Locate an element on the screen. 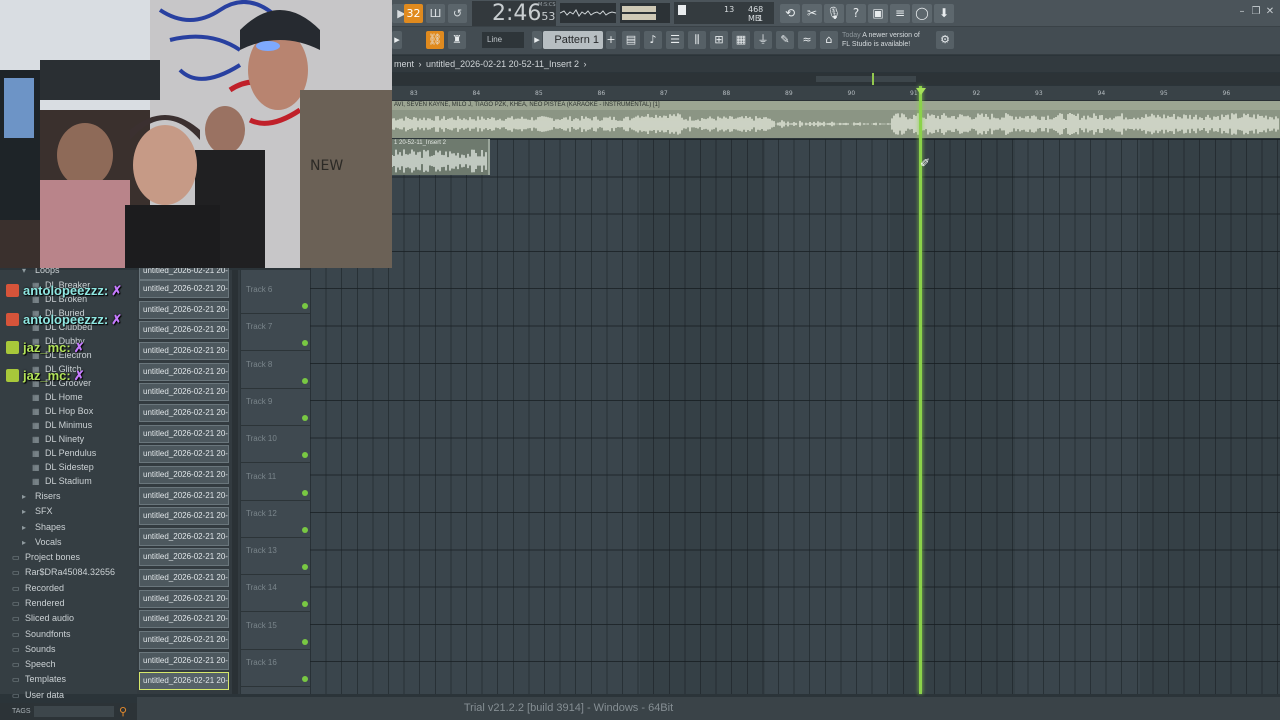 This screenshot has width=1280, height=720. browser-item: ▸ Vocals is located at coordinates (42, 542).